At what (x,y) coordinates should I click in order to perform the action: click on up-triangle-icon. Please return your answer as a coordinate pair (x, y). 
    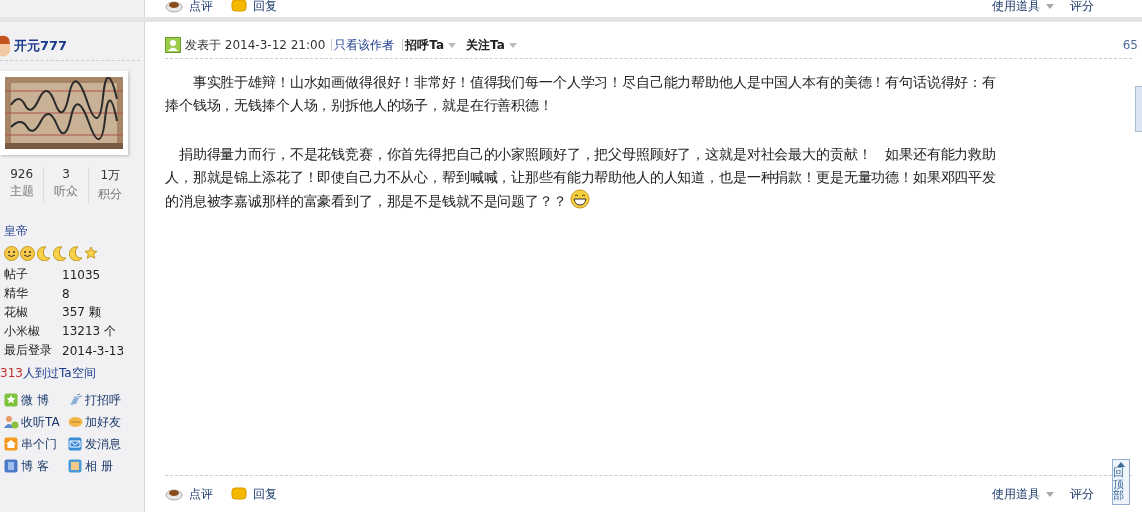
    Looking at the image, I should click on (1121, 465).